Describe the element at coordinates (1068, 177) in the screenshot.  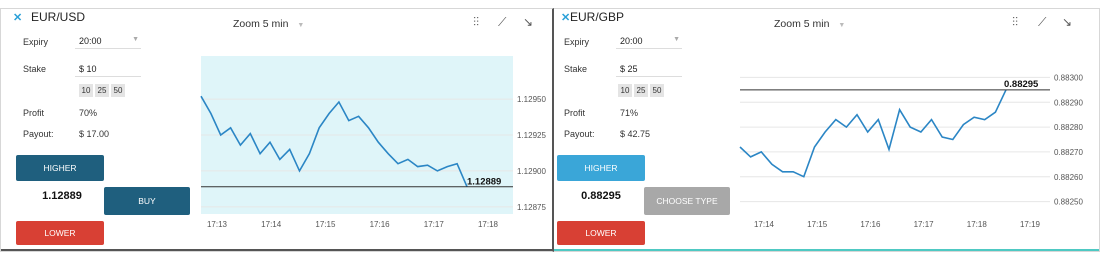
I see `y-tick-label: 0.88260` at that location.